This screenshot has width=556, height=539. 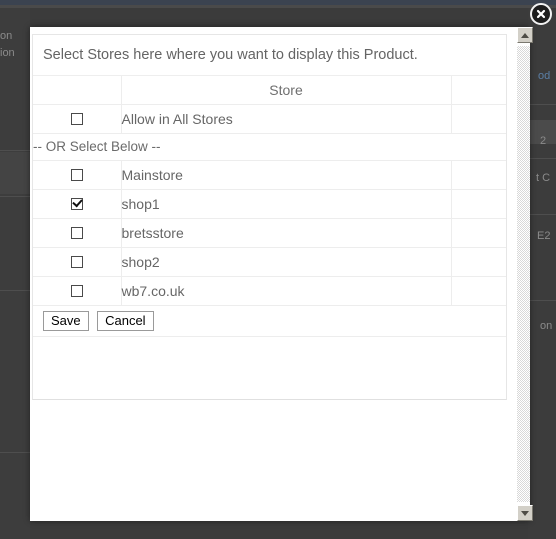 What do you see at coordinates (286, 119) in the screenshot?
I see `store-name-cell: Allow in All Stores` at bounding box center [286, 119].